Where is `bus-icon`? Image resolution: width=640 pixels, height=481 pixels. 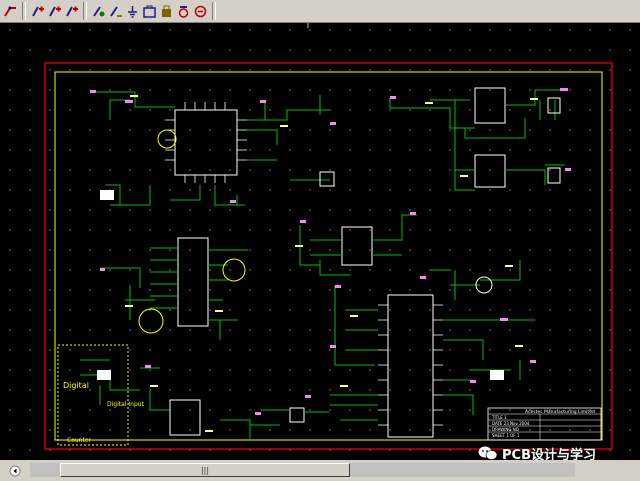
bus-icon is located at coordinates (38, 11).